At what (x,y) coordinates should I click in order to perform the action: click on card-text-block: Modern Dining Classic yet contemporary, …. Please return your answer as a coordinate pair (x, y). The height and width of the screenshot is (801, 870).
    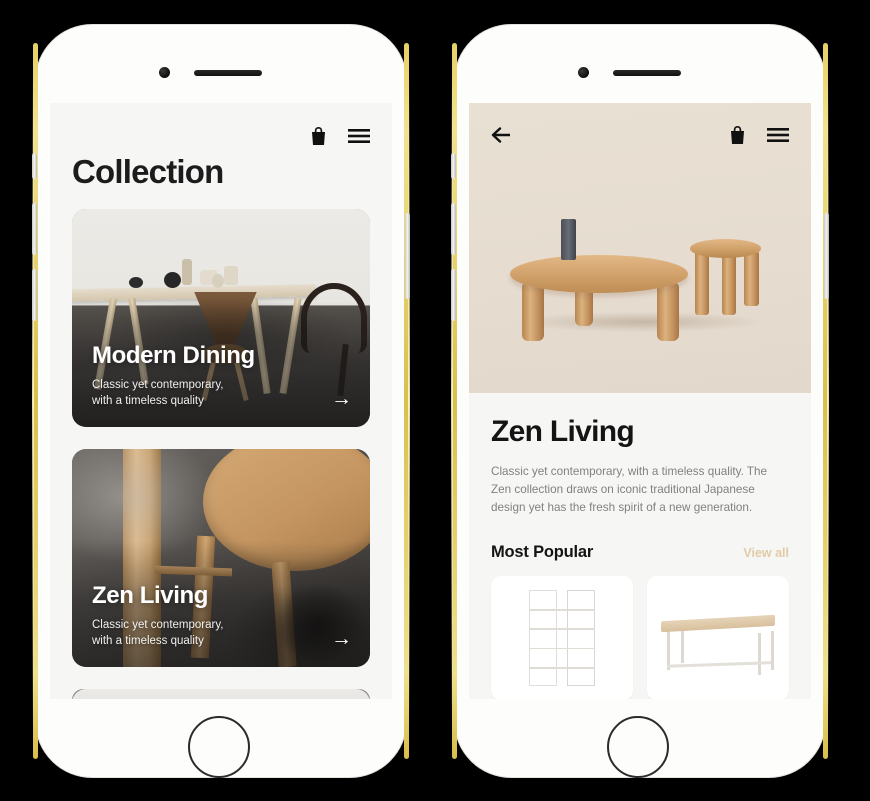
    Looking at the image, I should click on (222, 375).